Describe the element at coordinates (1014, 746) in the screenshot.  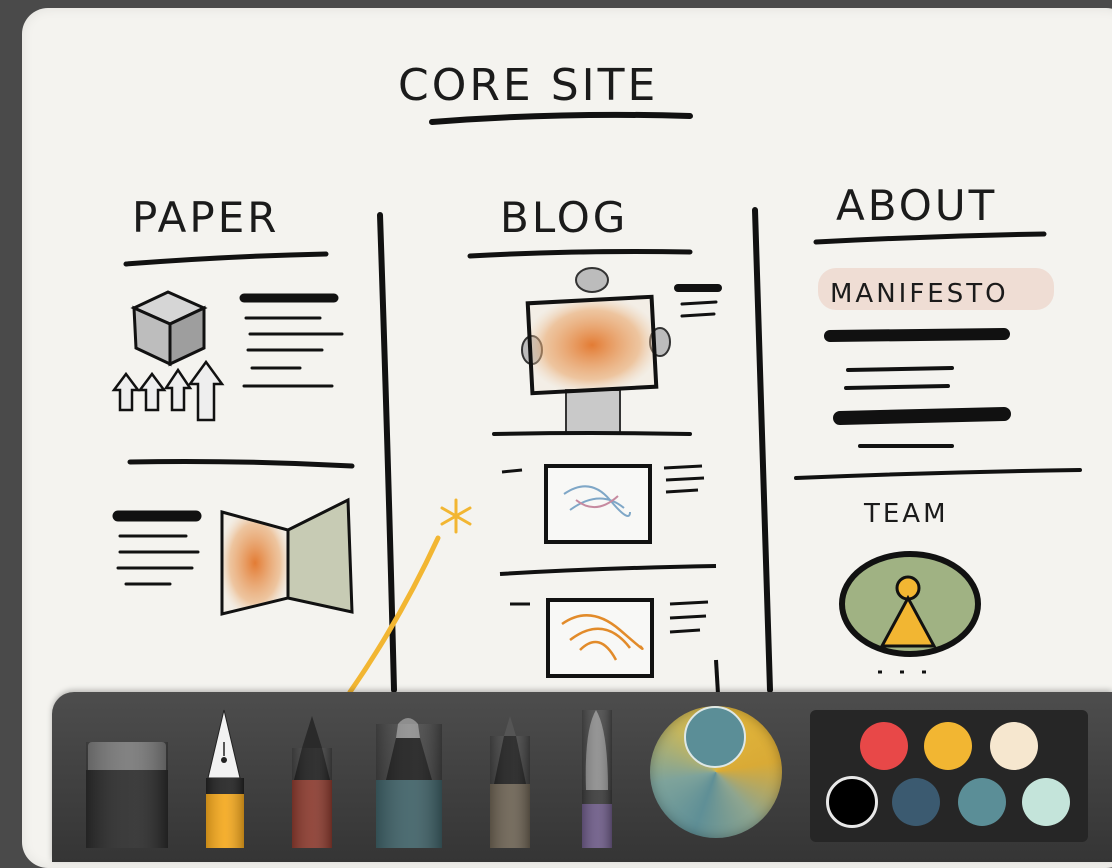
I see `swatch-cream` at that location.